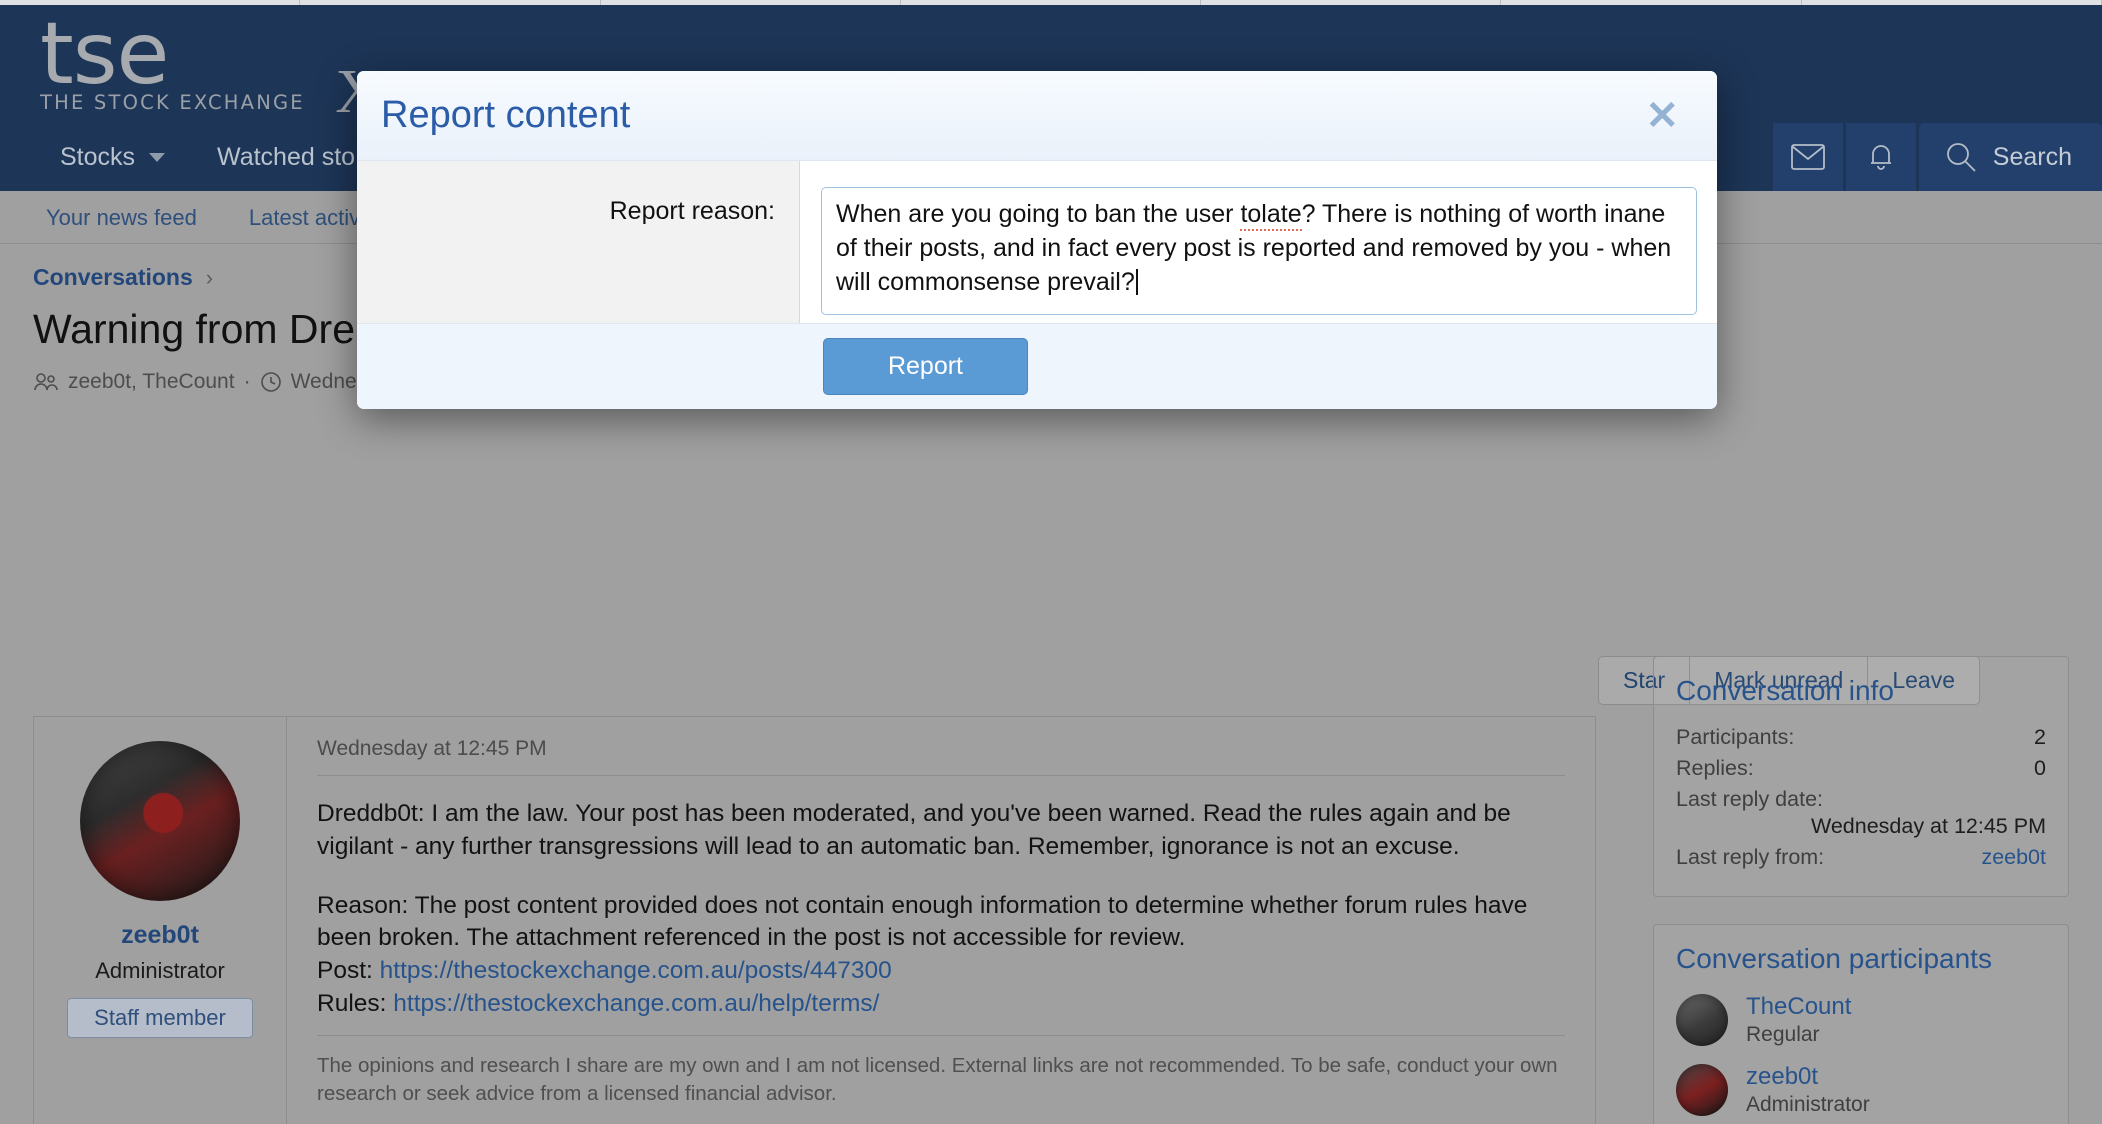 The width and height of the screenshot is (2102, 1124). Describe the element at coordinates (1136, 282) in the screenshot. I see `text-cursor` at that location.